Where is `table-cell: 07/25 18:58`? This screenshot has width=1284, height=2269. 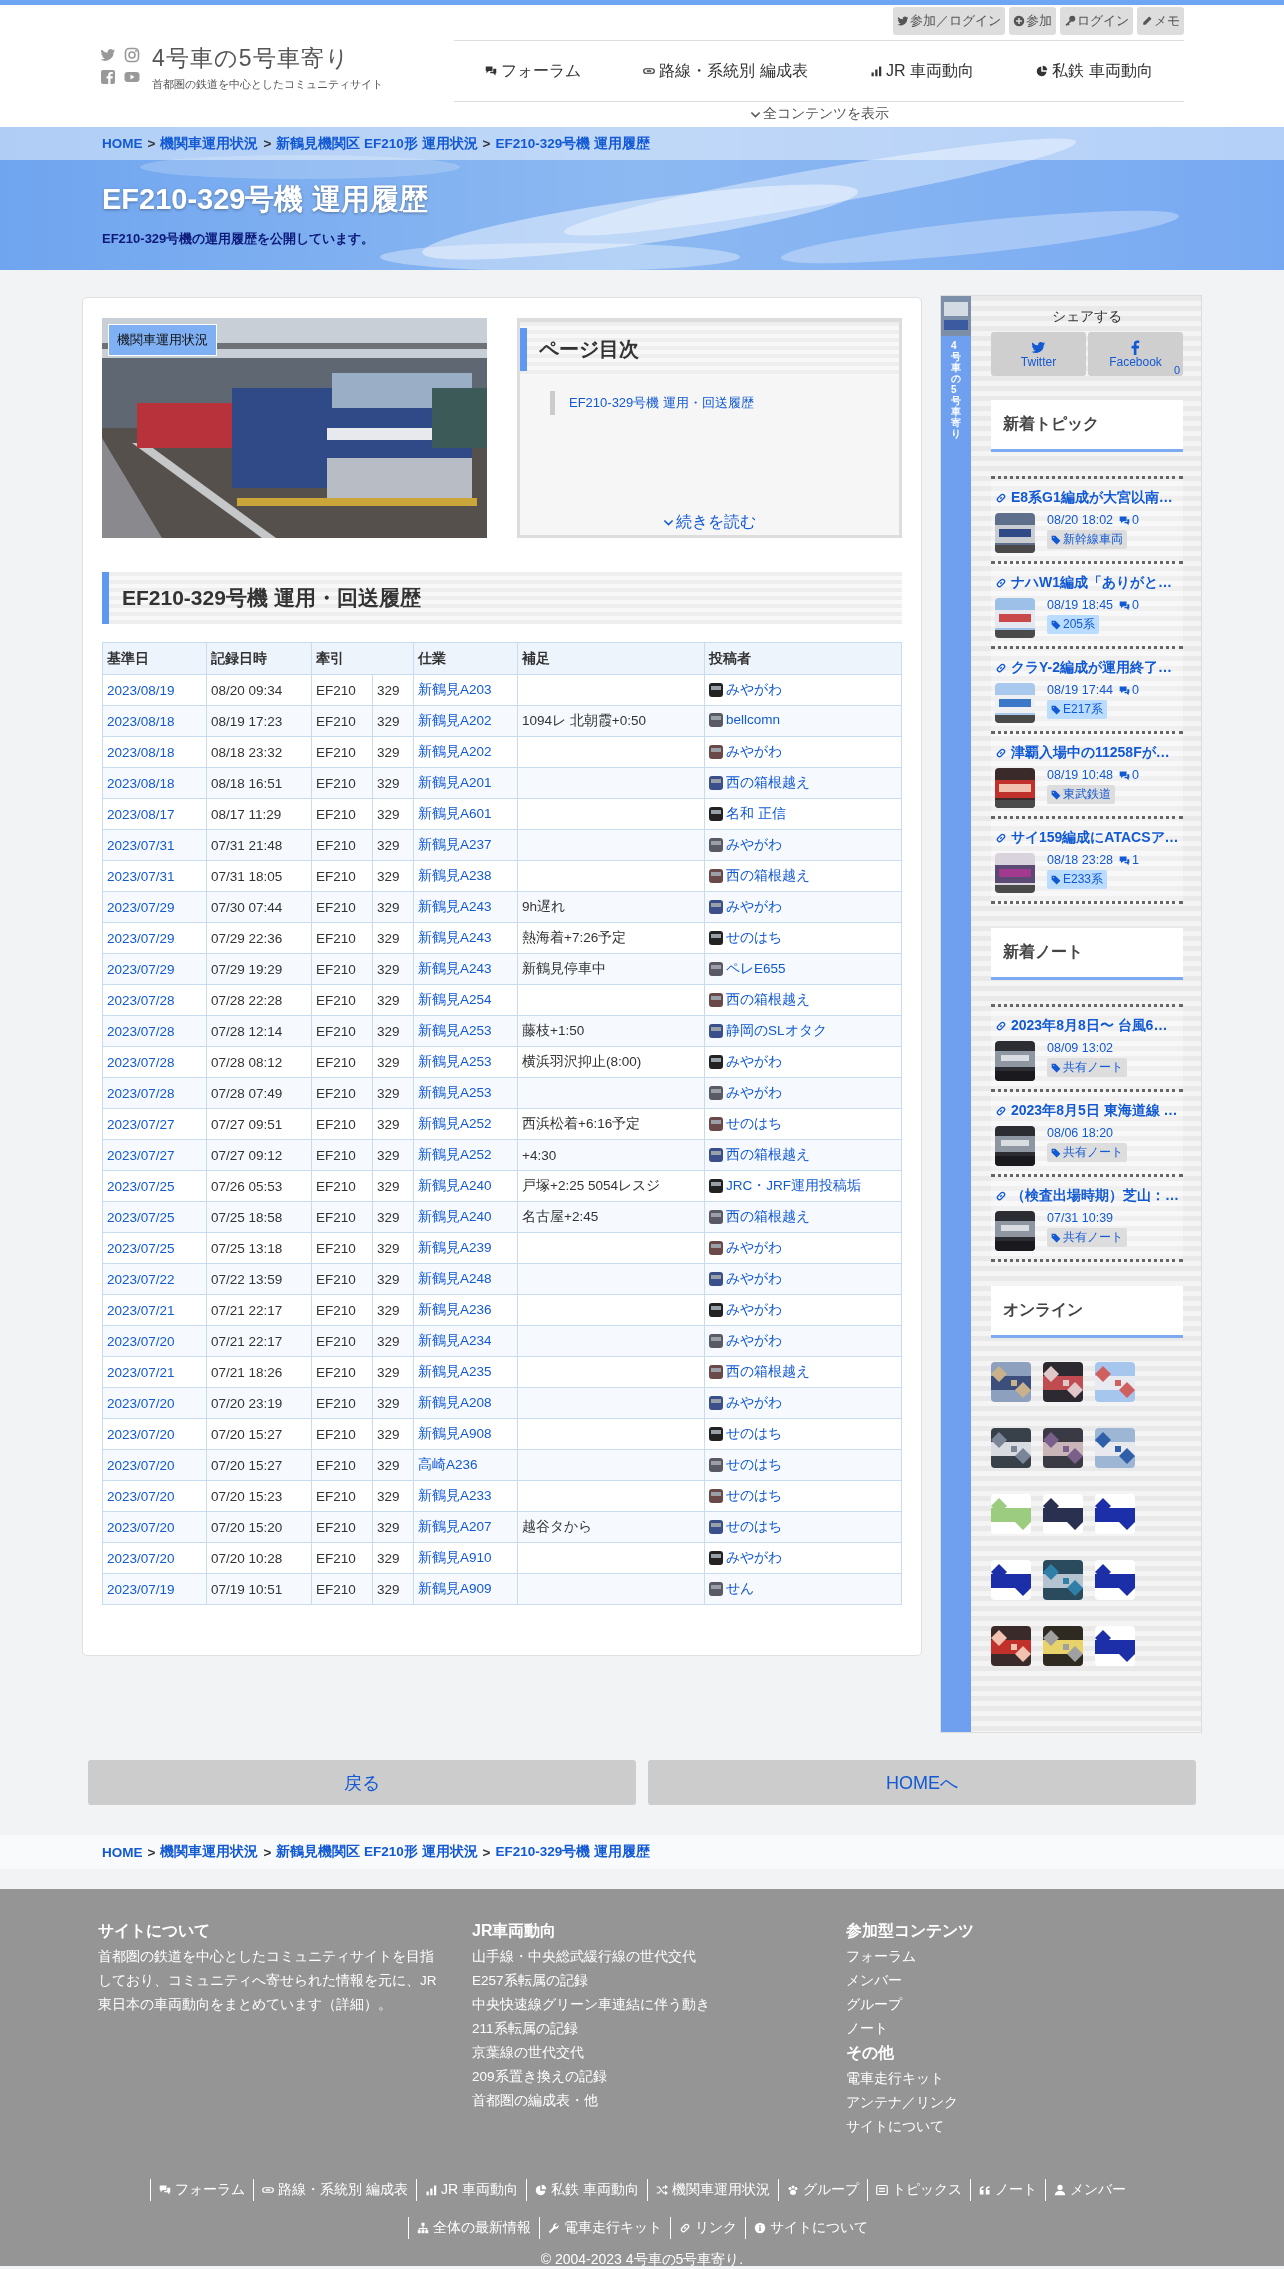 table-cell: 07/25 18:58 is located at coordinates (247, 1217).